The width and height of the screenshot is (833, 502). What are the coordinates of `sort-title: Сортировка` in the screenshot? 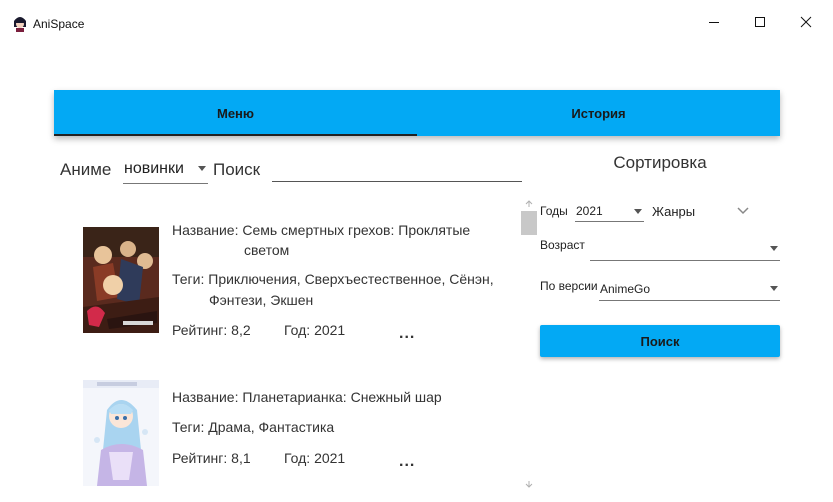 It's located at (660, 162).